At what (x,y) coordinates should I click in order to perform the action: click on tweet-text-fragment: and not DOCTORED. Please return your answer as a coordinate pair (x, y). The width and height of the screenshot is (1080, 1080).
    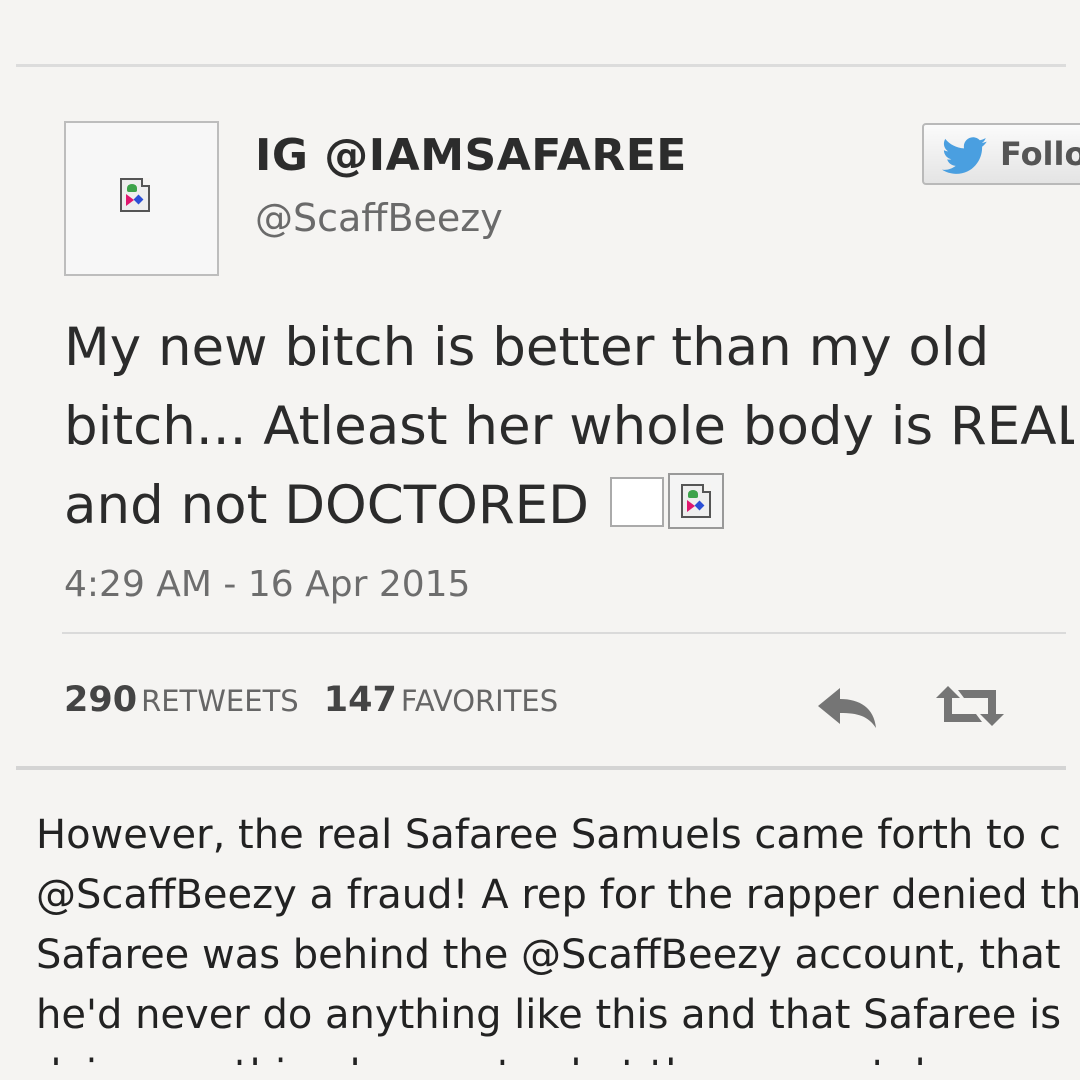
    Looking at the image, I should click on (326, 505).